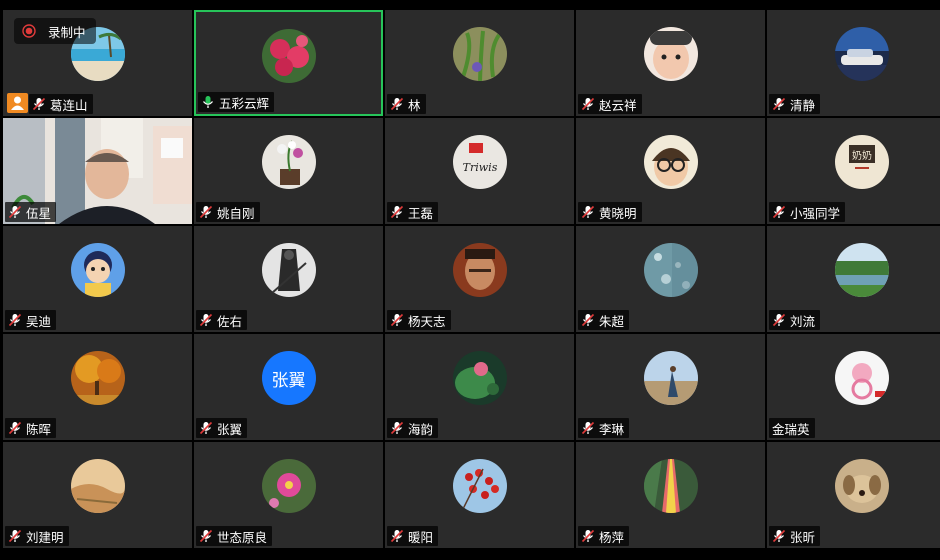 Image resolution: width=940 pixels, height=560 pixels. What do you see at coordinates (17, 103) in the screenshot?
I see `host-badge-icon` at bounding box center [17, 103].